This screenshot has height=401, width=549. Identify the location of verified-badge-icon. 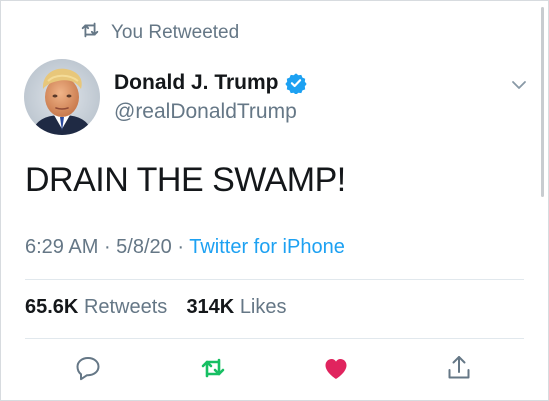
(295, 83).